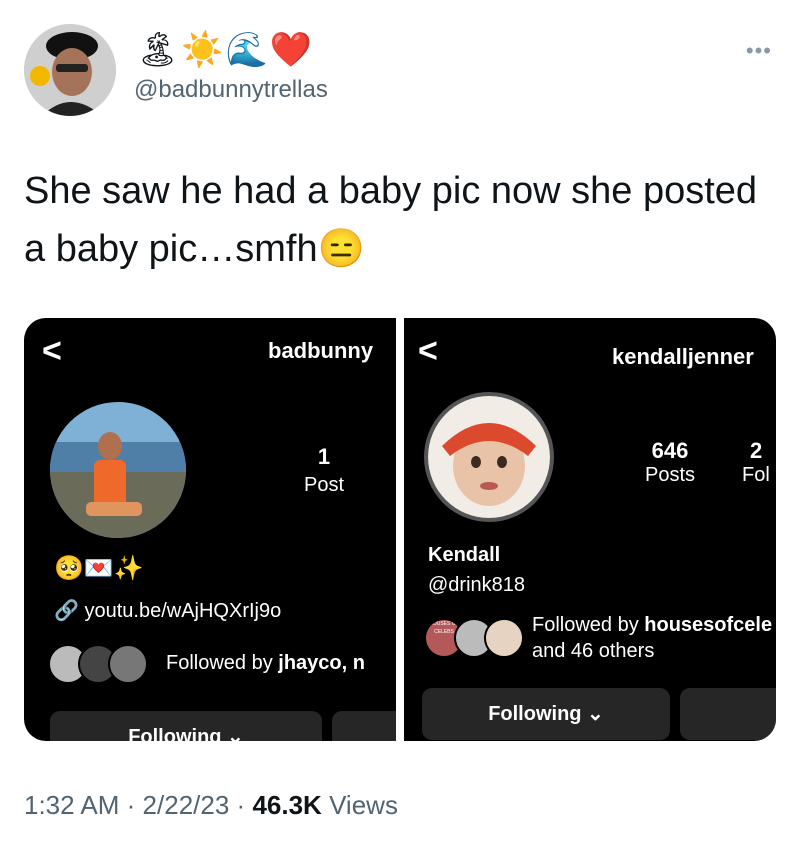 The height and width of the screenshot is (845, 800). I want to click on left-profile-link: youtu.be/wAjHQXrIj9o, so click(182, 611).